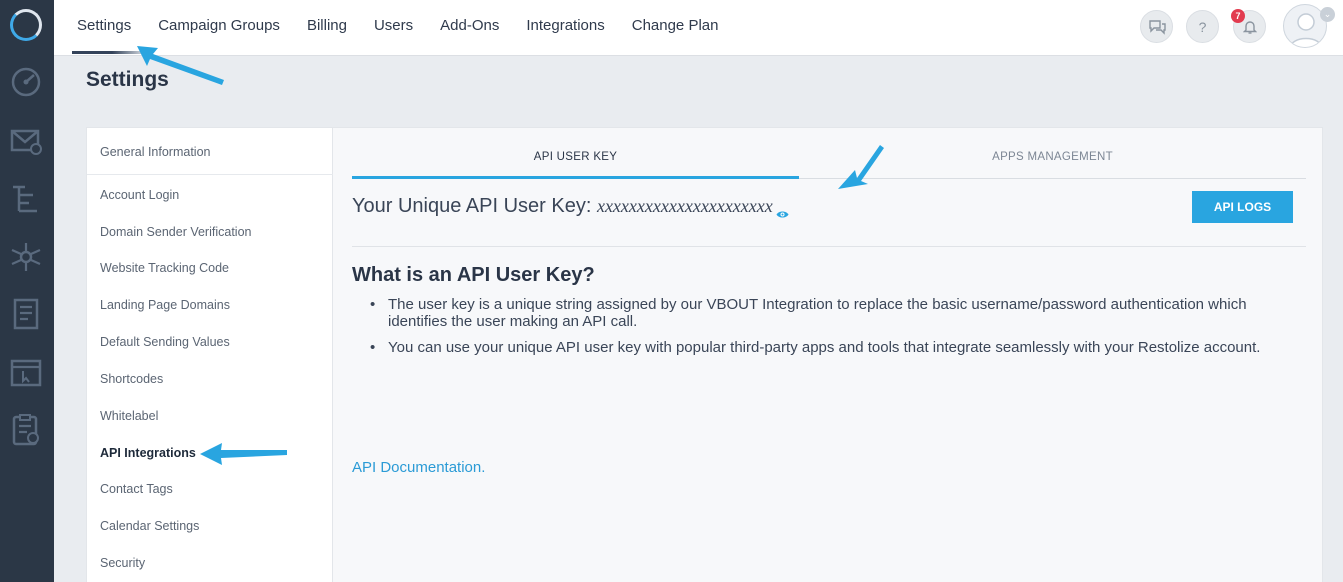  Describe the element at coordinates (1238, 16) in the screenshot. I see `notification-count-badge: 7` at that location.